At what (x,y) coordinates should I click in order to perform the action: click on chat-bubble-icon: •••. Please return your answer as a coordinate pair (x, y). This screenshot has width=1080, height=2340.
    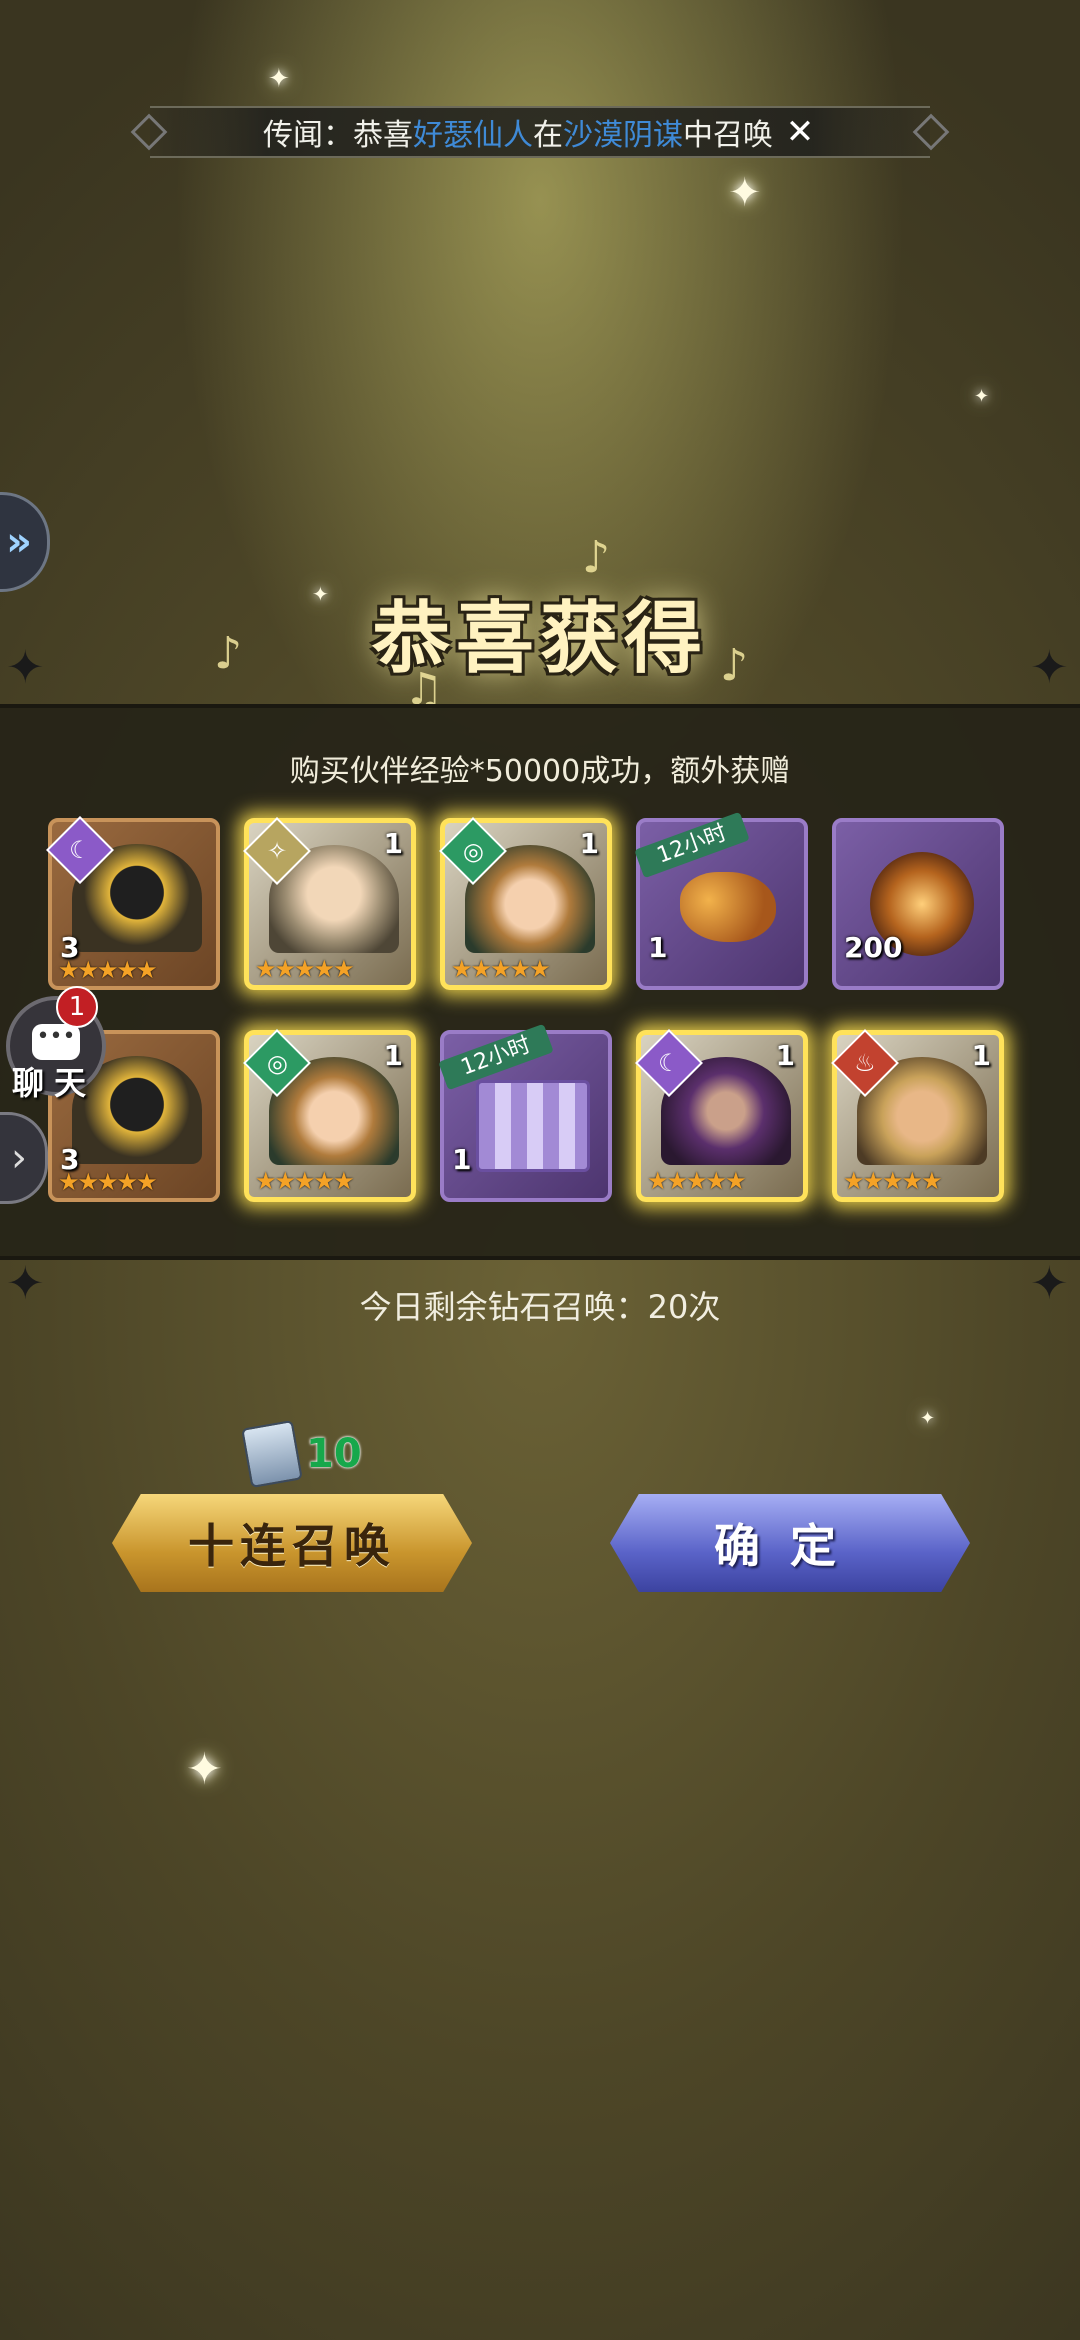
    Looking at the image, I should click on (56, 1042).